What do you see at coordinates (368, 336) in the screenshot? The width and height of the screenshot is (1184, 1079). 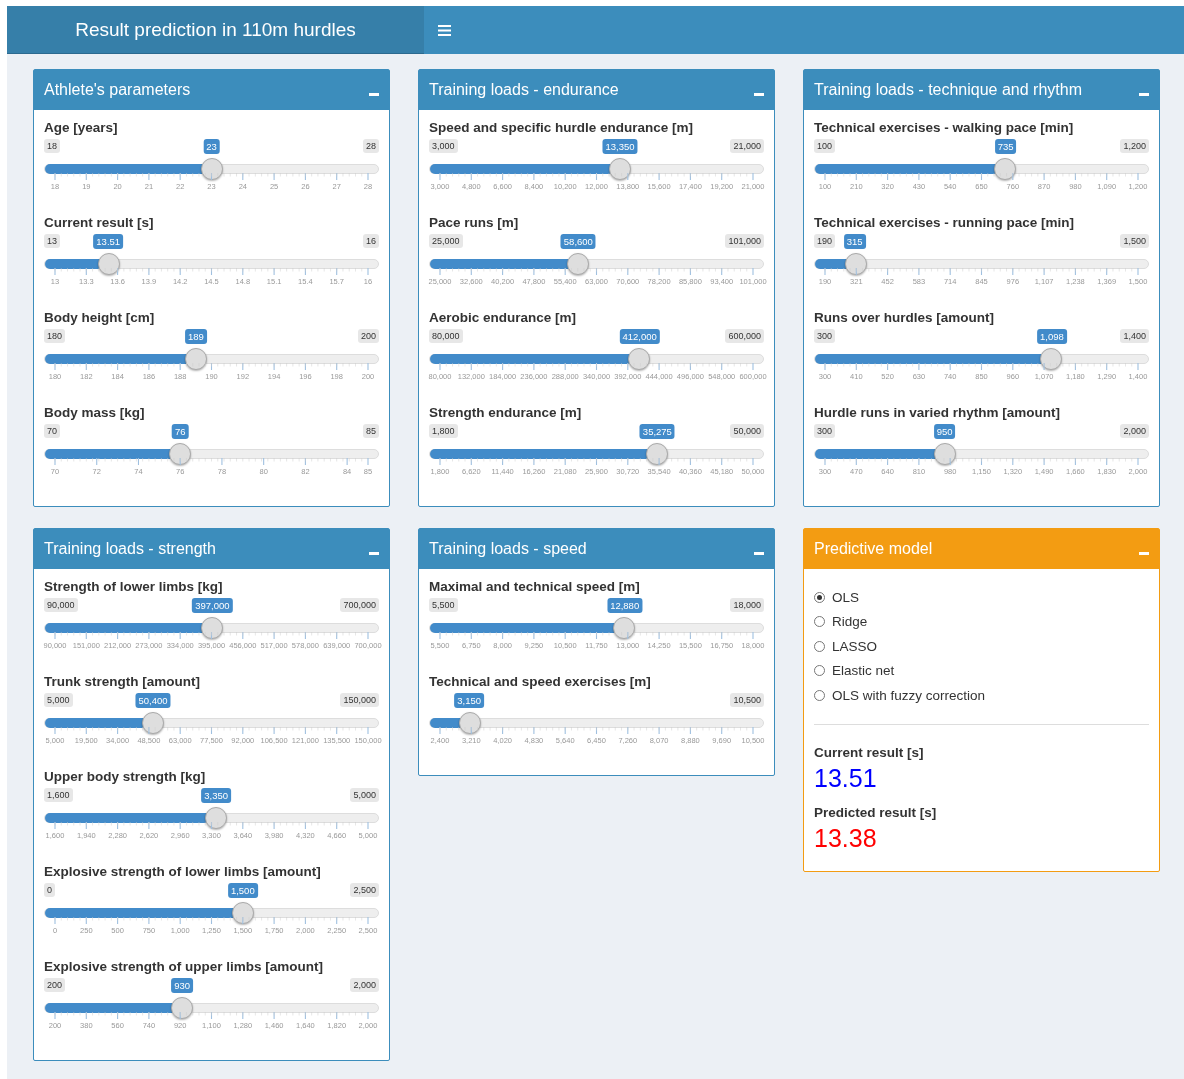 I see `max-label: 200` at bounding box center [368, 336].